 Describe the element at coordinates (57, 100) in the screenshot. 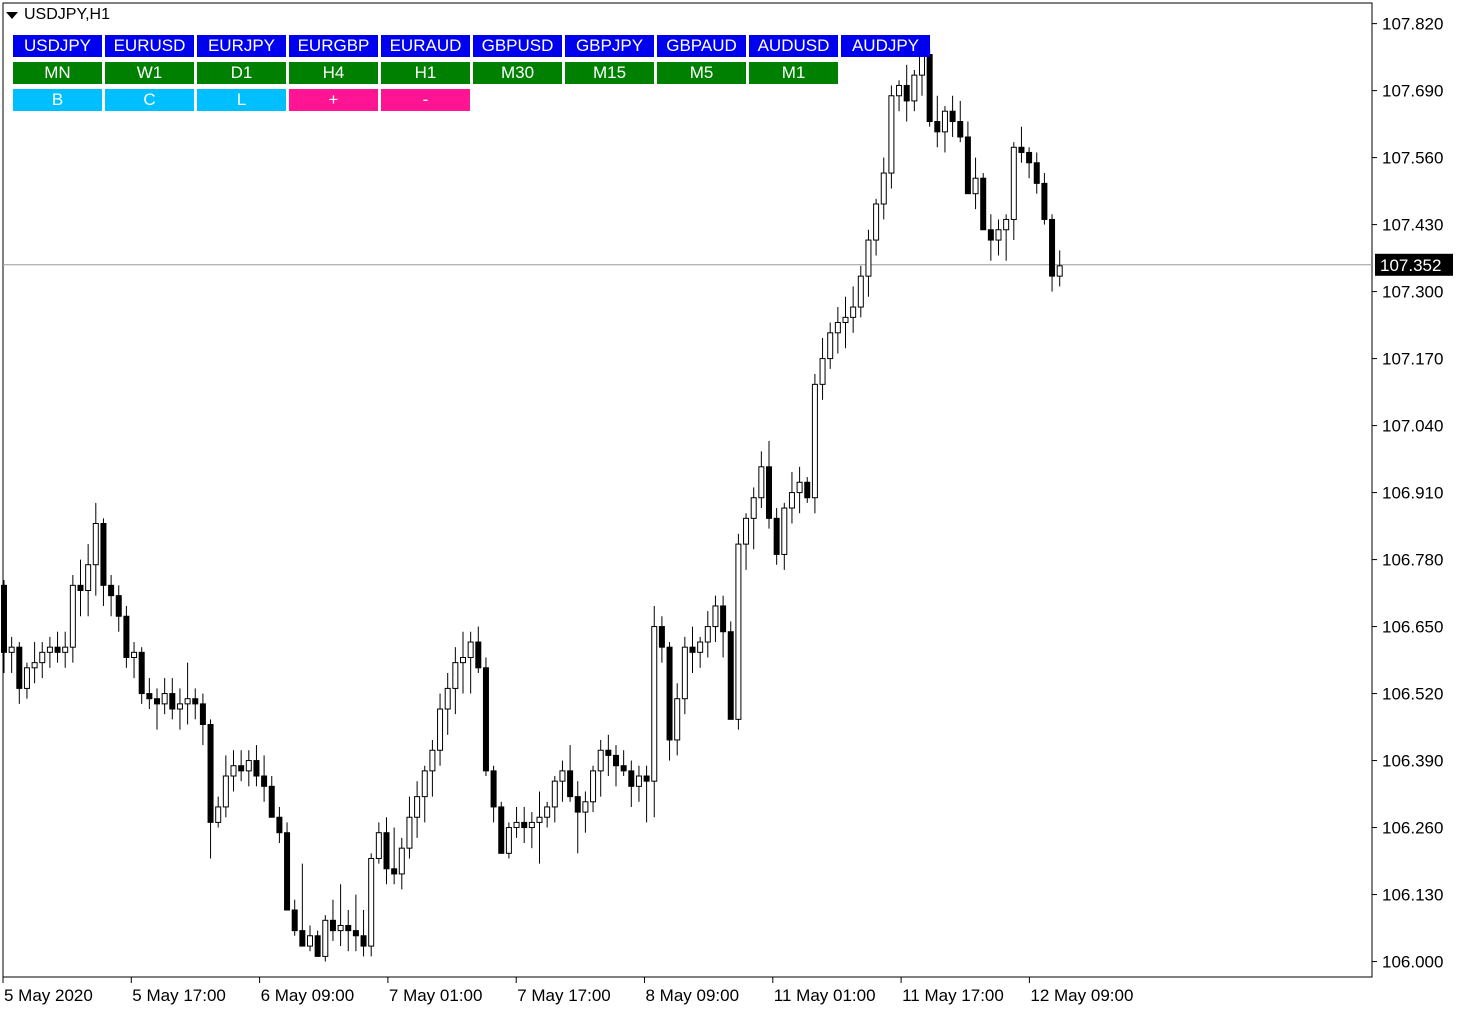

I see `control-button-b: B` at that location.